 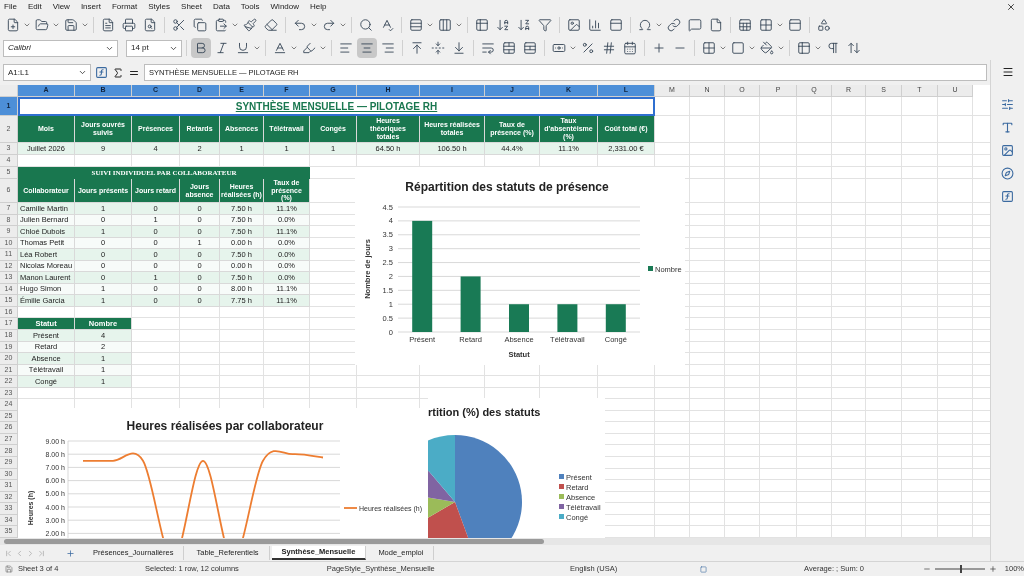 What do you see at coordinates (445, 25) in the screenshot?
I see `columns-icon` at bounding box center [445, 25].